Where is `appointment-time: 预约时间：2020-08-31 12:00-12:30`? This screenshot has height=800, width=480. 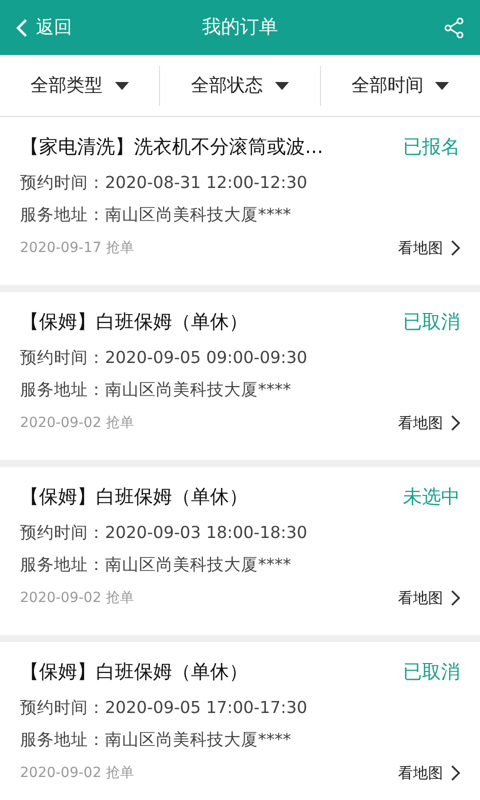
appointment-time: 预约时间：2020-08-31 12:00-12:30 is located at coordinates (164, 183).